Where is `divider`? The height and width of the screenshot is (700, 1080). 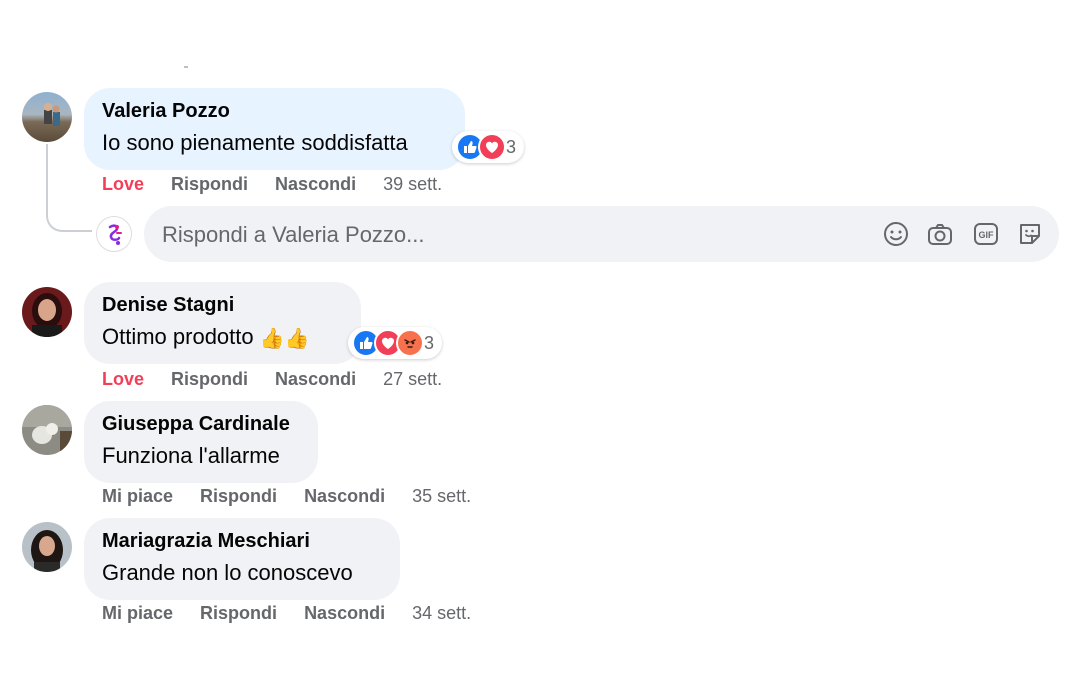 divider is located at coordinates (186, 67).